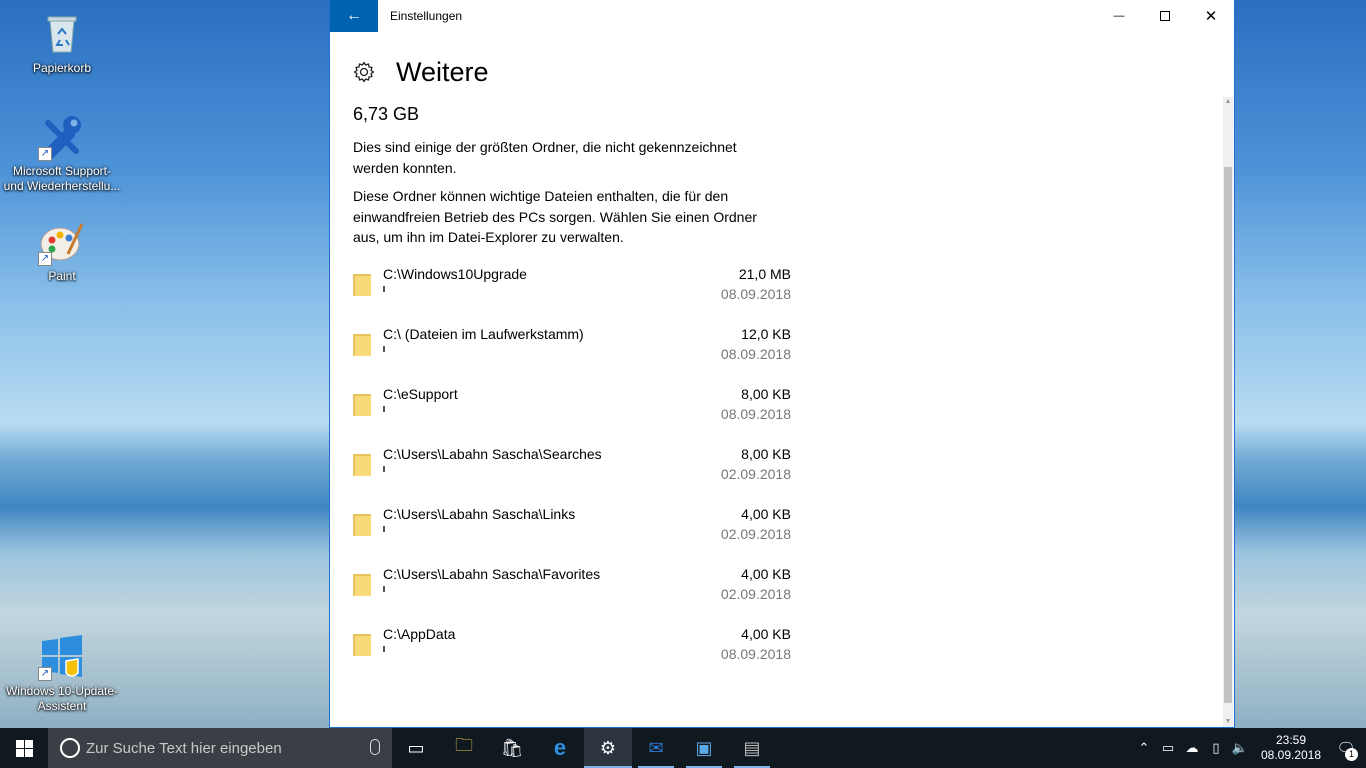 The width and height of the screenshot is (1366, 768). I want to click on total-size: 6,73 GB, so click(386, 114).